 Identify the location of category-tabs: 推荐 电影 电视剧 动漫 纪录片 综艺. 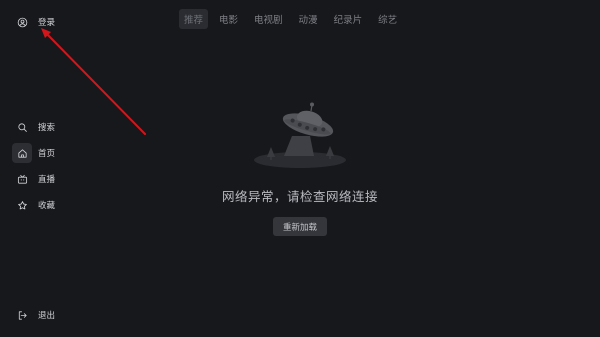
(293, 19).